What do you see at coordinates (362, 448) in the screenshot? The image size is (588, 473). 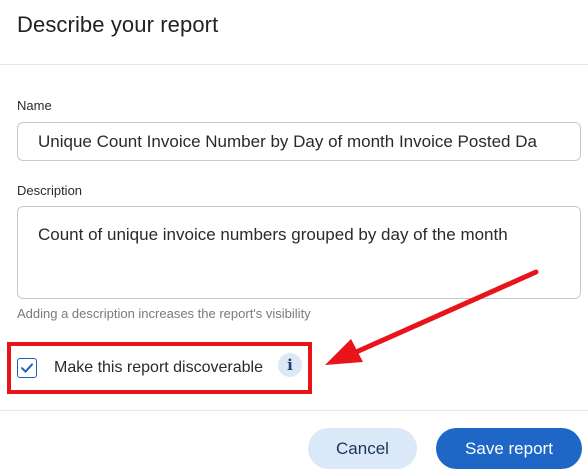 I see `cancel-button: Cancel` at bounding box center [362, 448].